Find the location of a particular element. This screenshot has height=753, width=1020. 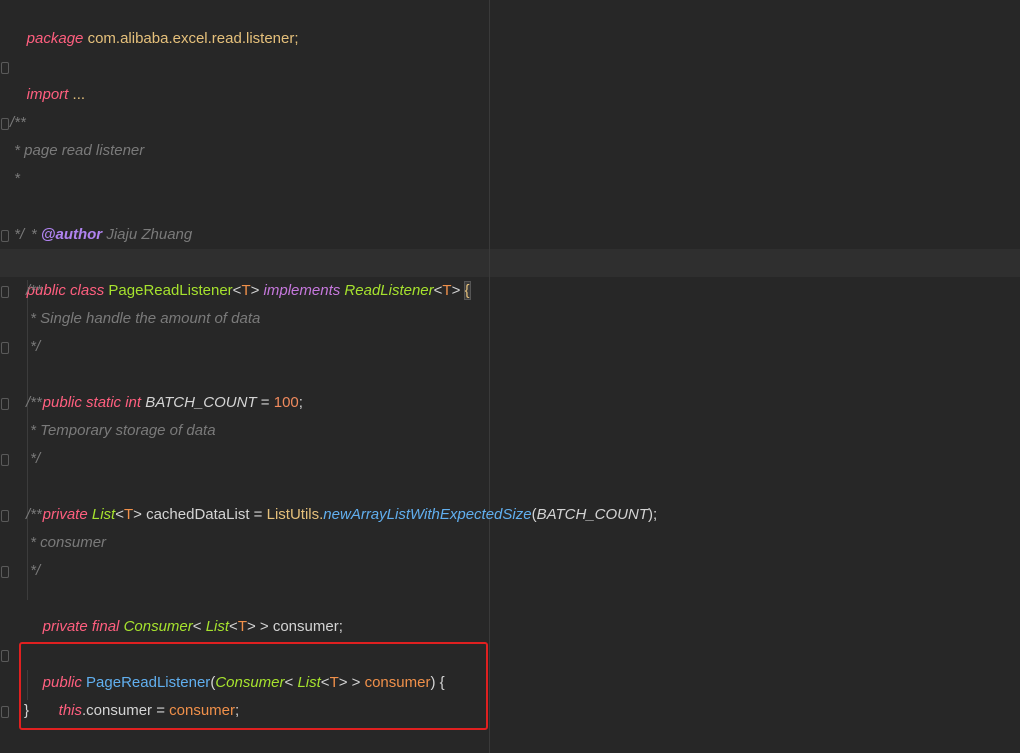

matched-brace: { is located at coordinates (467, 290).